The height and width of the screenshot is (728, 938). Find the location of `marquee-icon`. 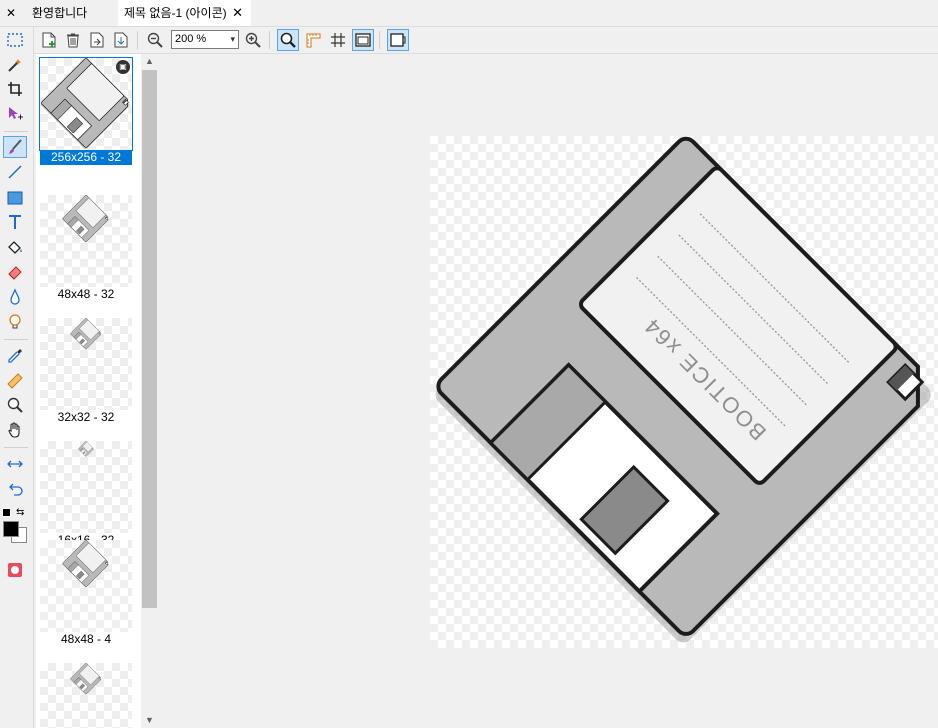

marquee-icon is located at coordinates (15, 40).